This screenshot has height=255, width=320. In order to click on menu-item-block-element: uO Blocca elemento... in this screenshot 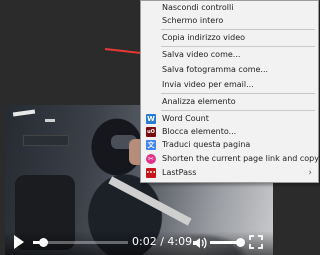, I will do `click(229, 132)`.